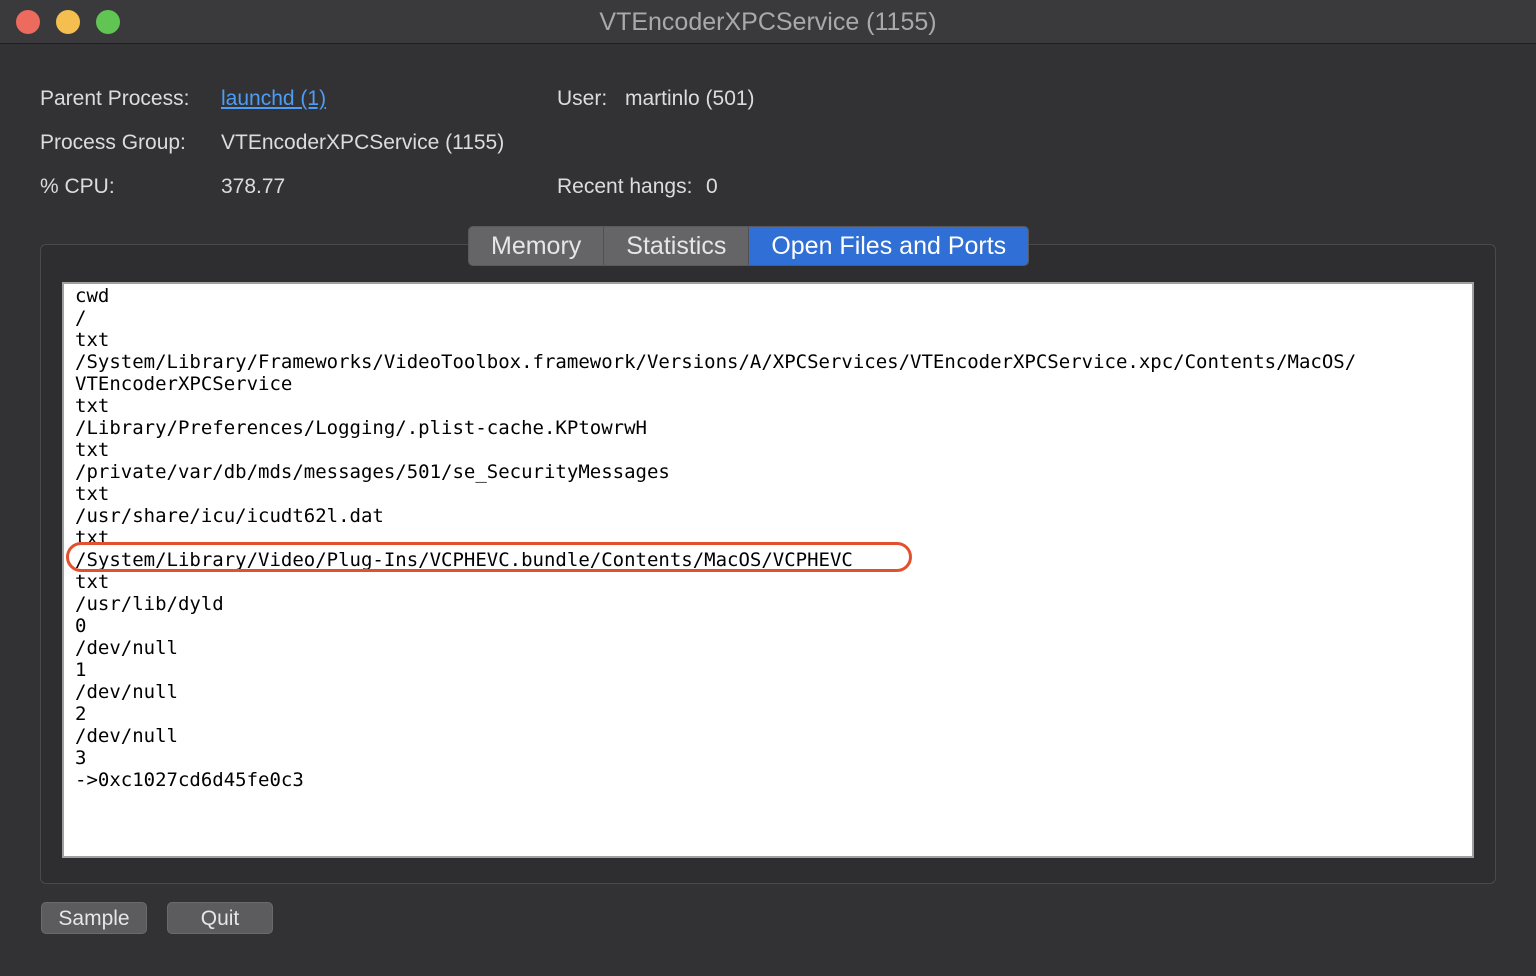 The image size is (1536, 976). I want to click on cpu-value: 378.77, so click(253, 186).